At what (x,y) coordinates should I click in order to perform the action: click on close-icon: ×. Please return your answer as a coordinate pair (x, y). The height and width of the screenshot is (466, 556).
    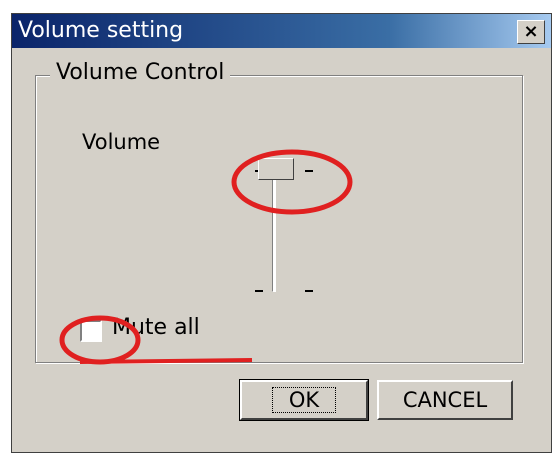
    Looking at the image, I should click on (531, 31).